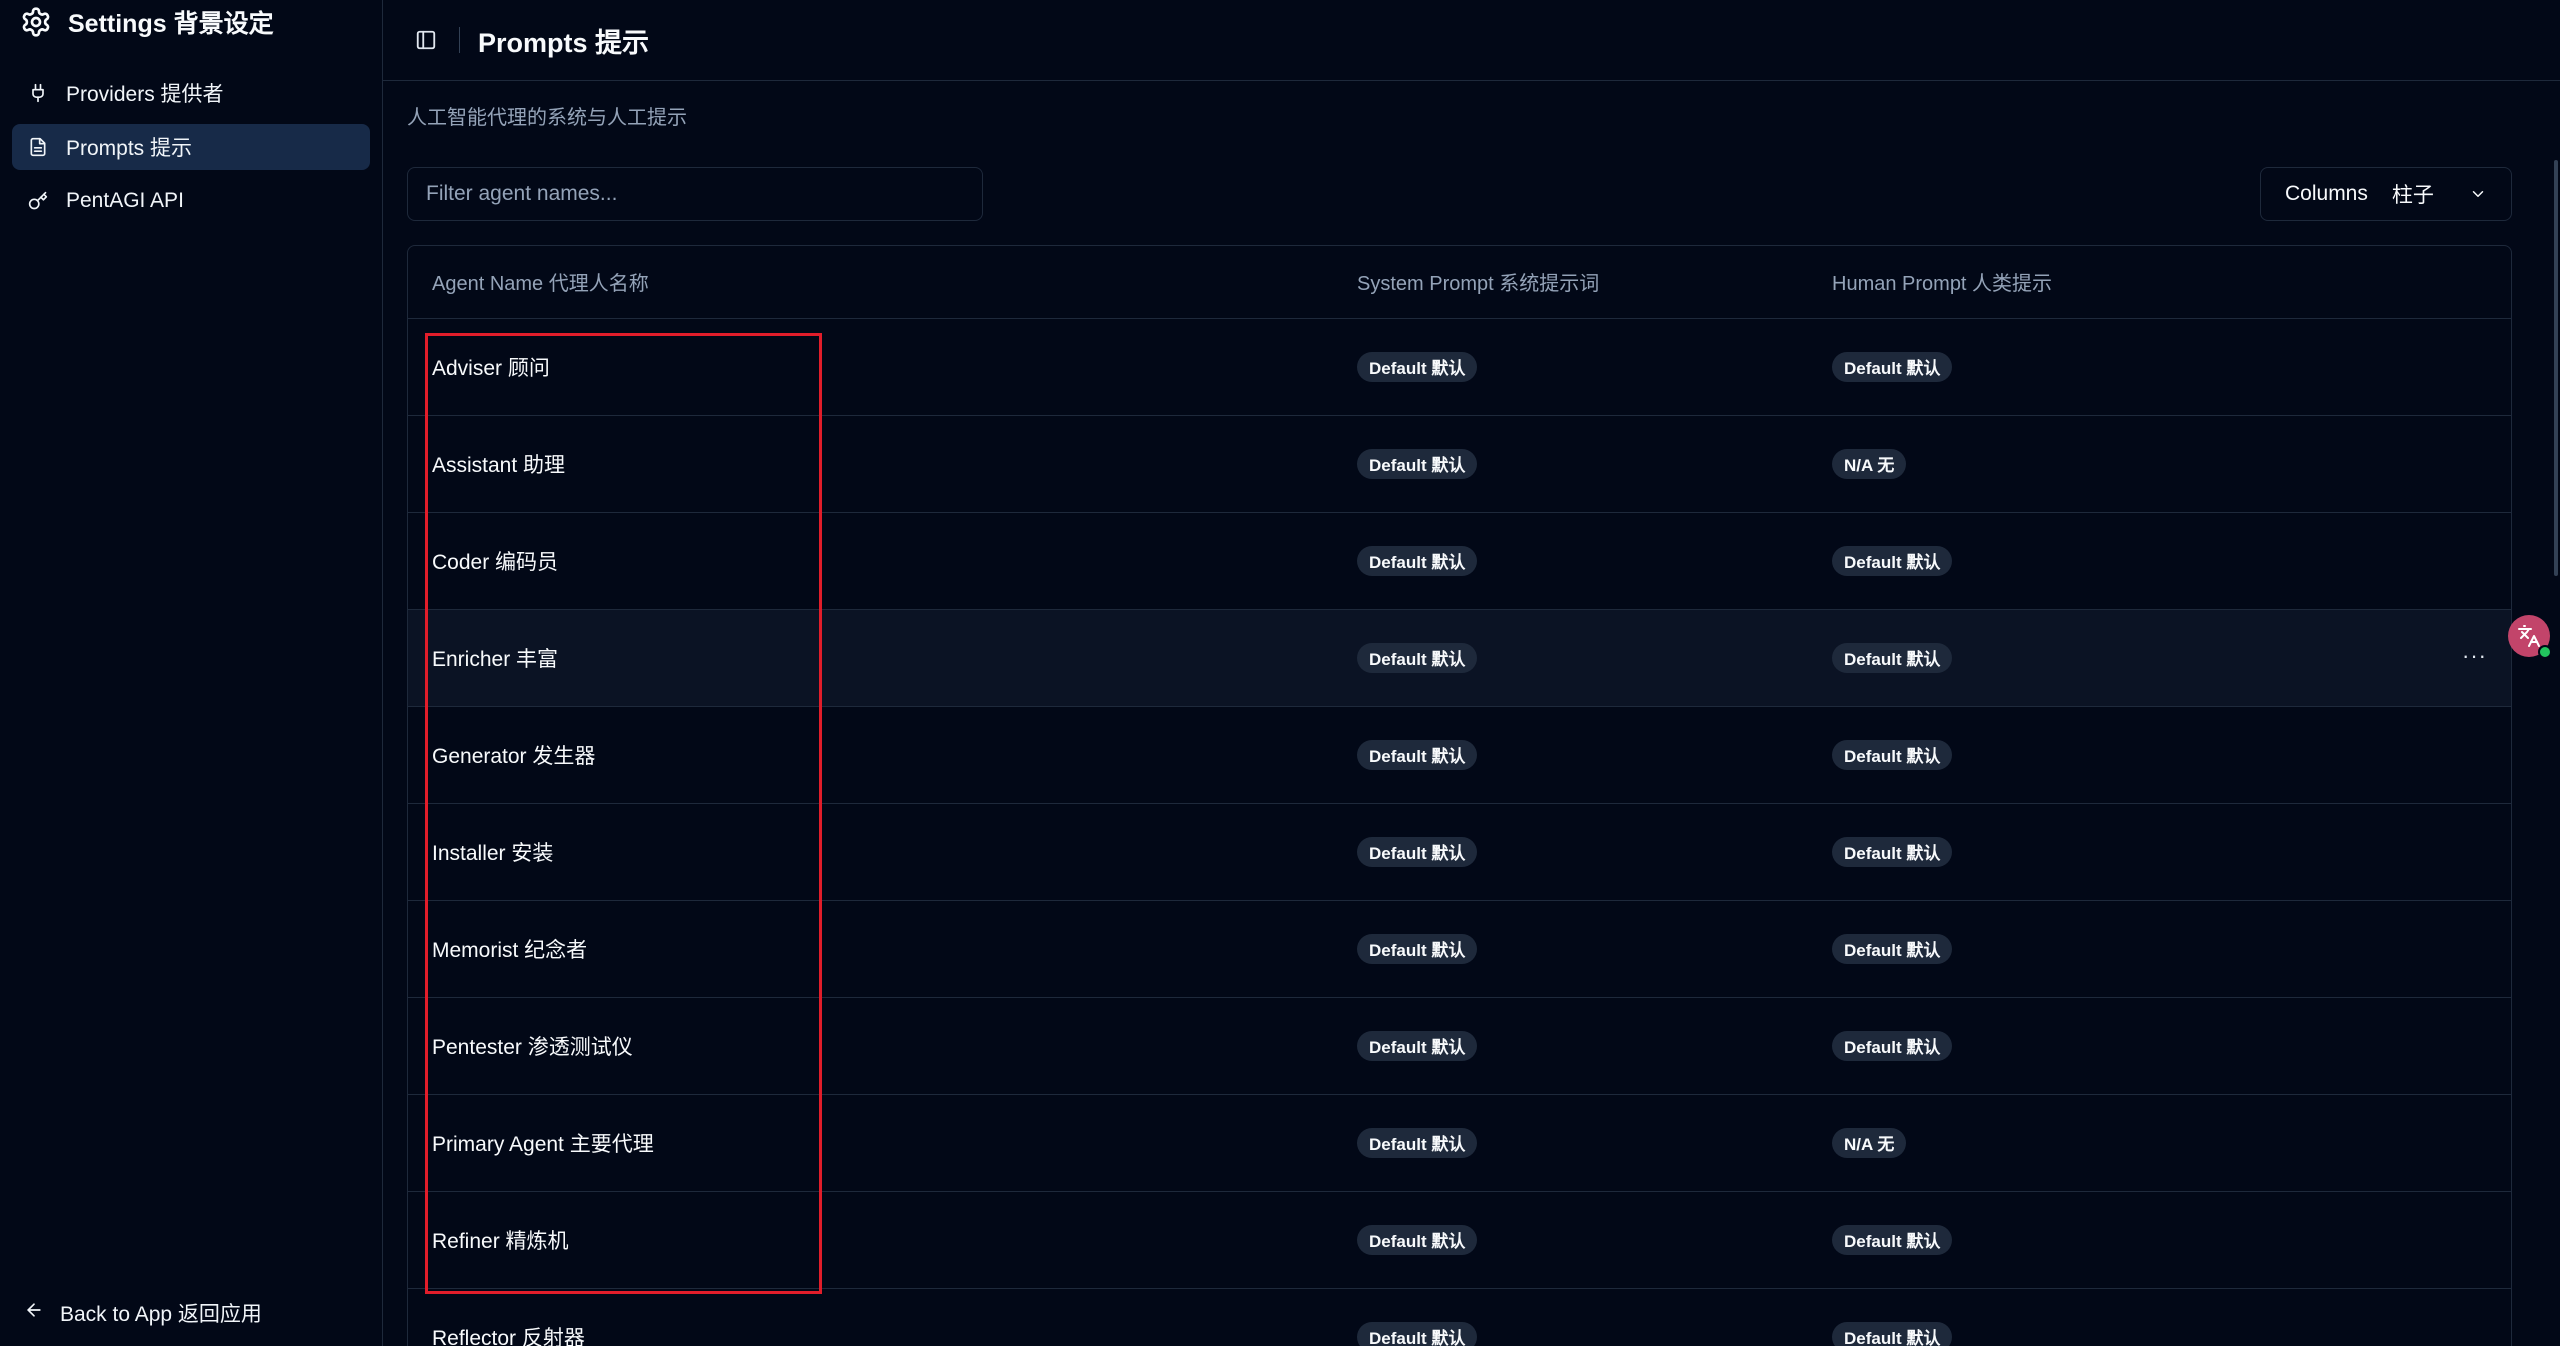  I want to click on sidebar-header: Settings 背景设定, so click(191, 22).